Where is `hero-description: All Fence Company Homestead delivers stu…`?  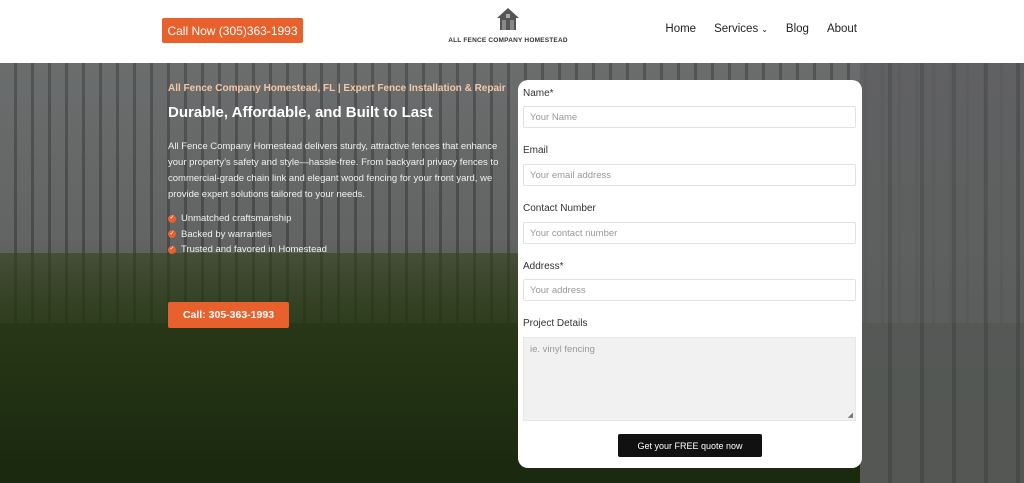 hero-description: All Fence Company Homestead delivers stu… is located at coordinates (333, 170).